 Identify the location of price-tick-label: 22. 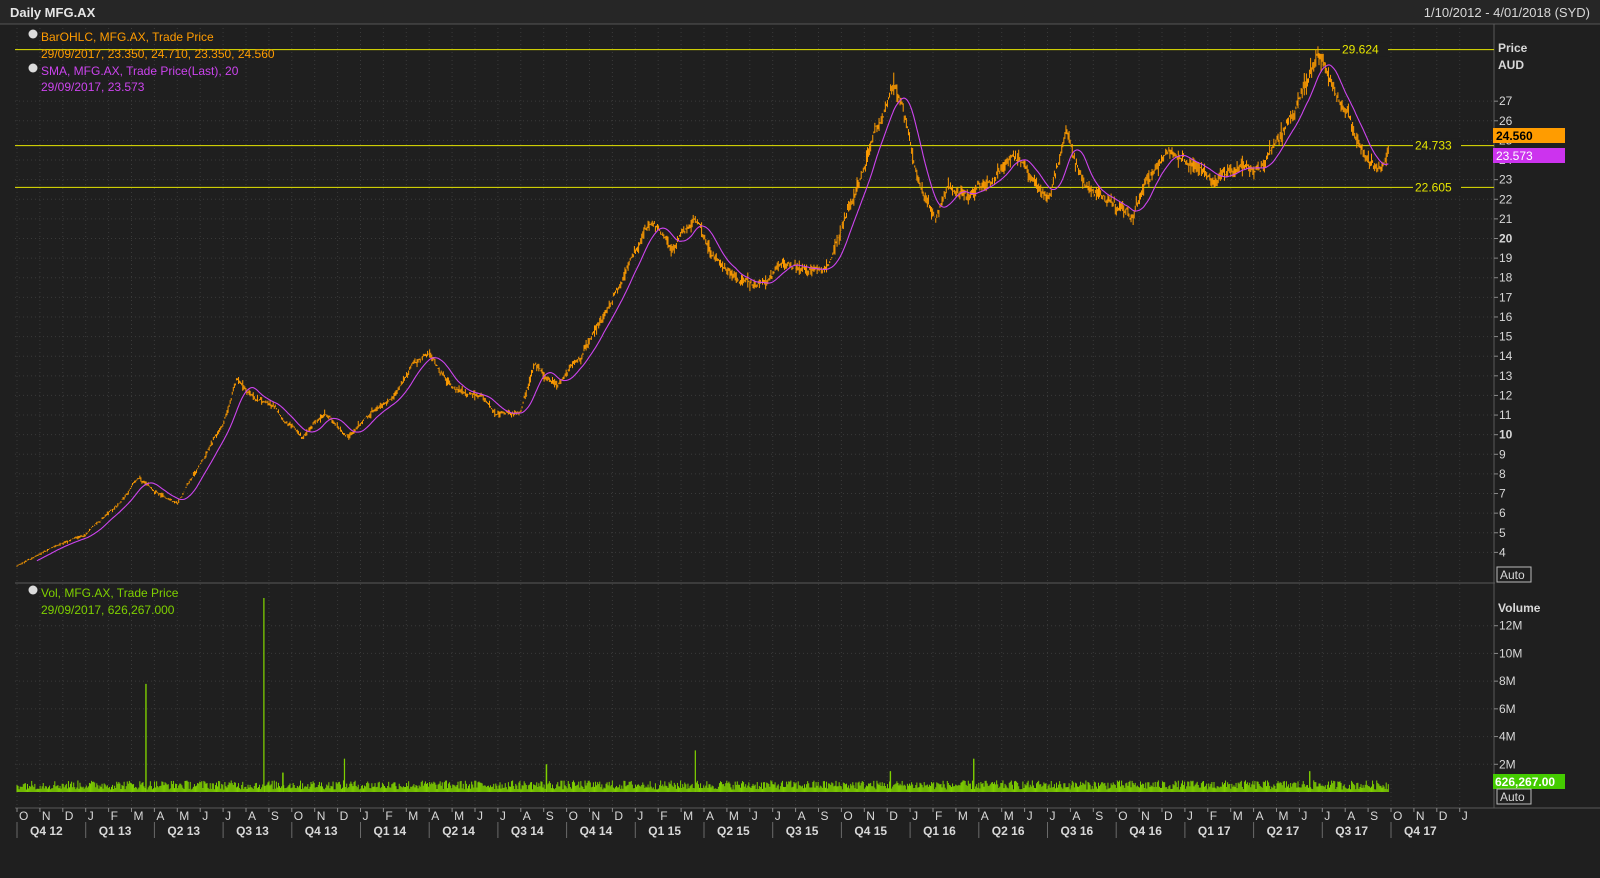
(1506, 199).